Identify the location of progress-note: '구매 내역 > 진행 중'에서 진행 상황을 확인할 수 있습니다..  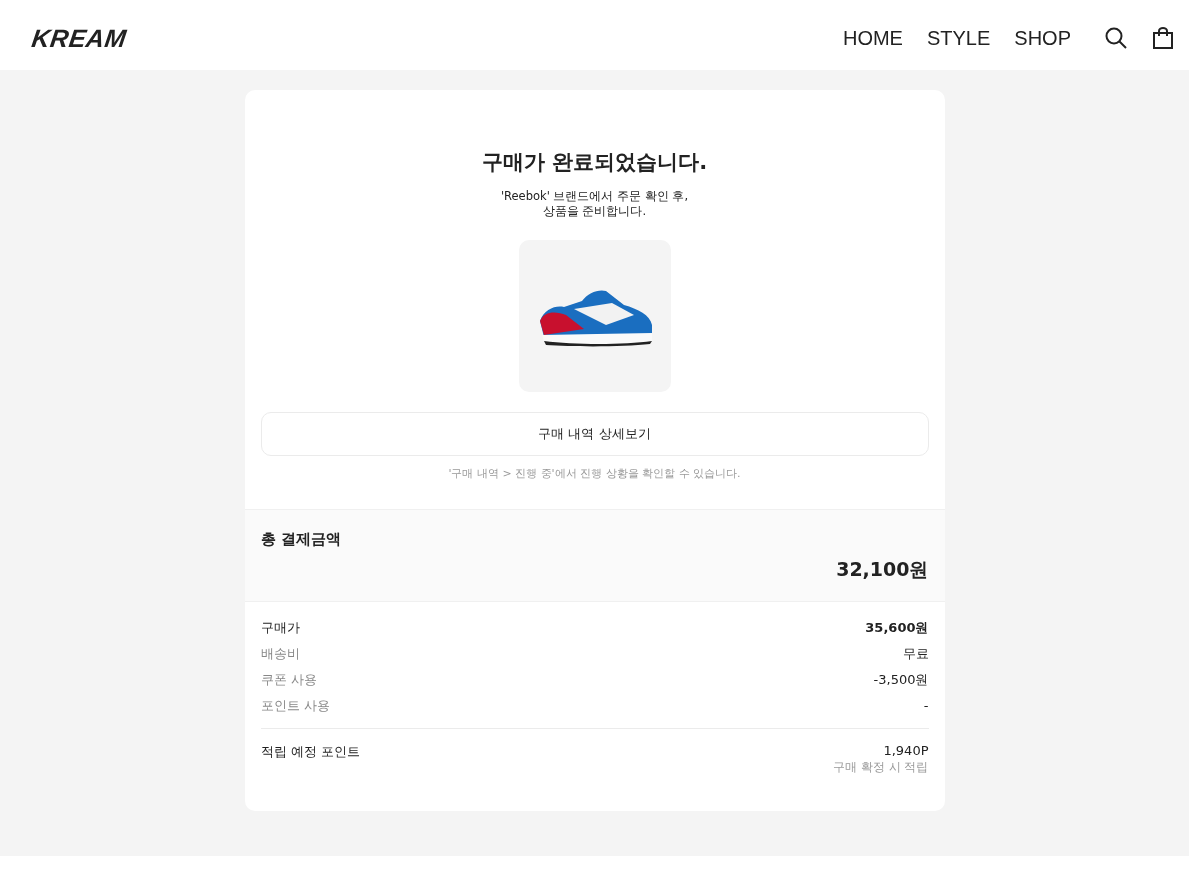
(594, 473).